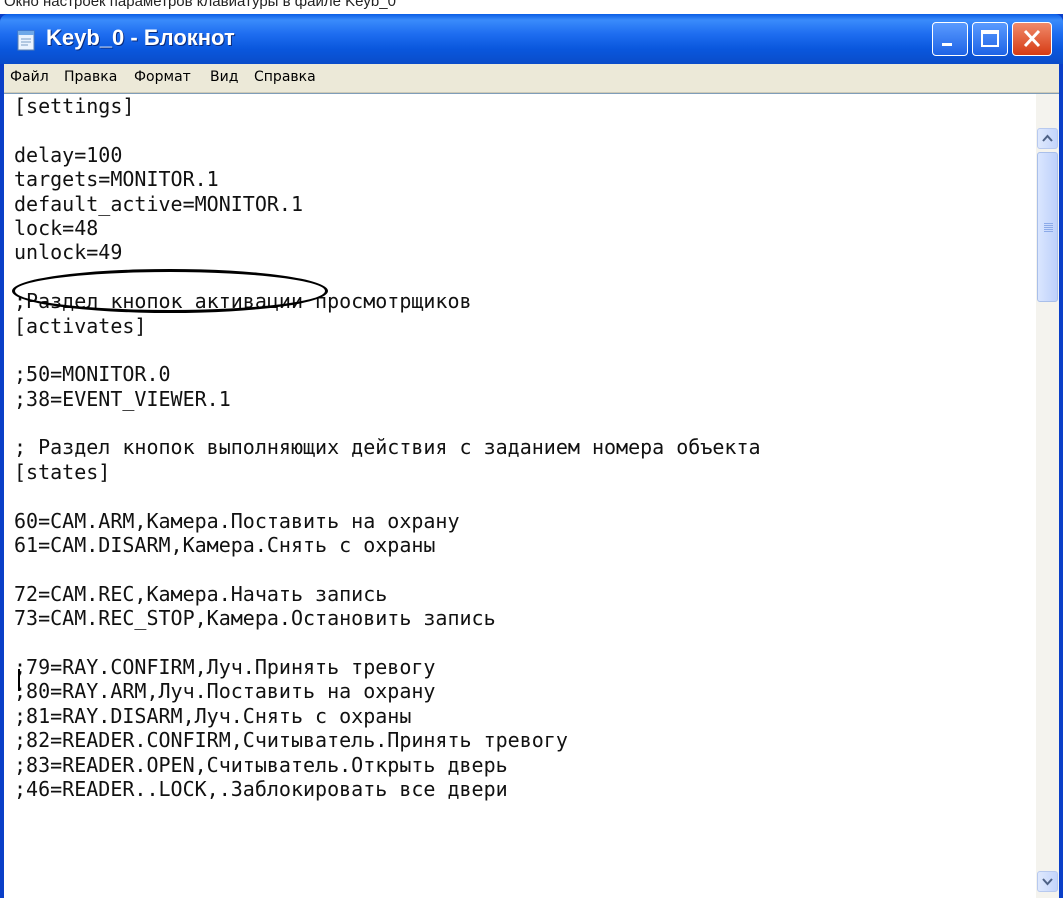  I want to click on chevron-up-icon, so click(1047, 138).